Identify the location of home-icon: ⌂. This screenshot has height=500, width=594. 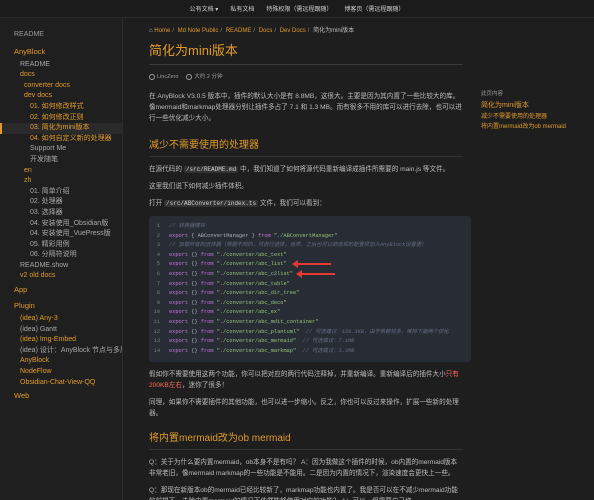
(151, 31).